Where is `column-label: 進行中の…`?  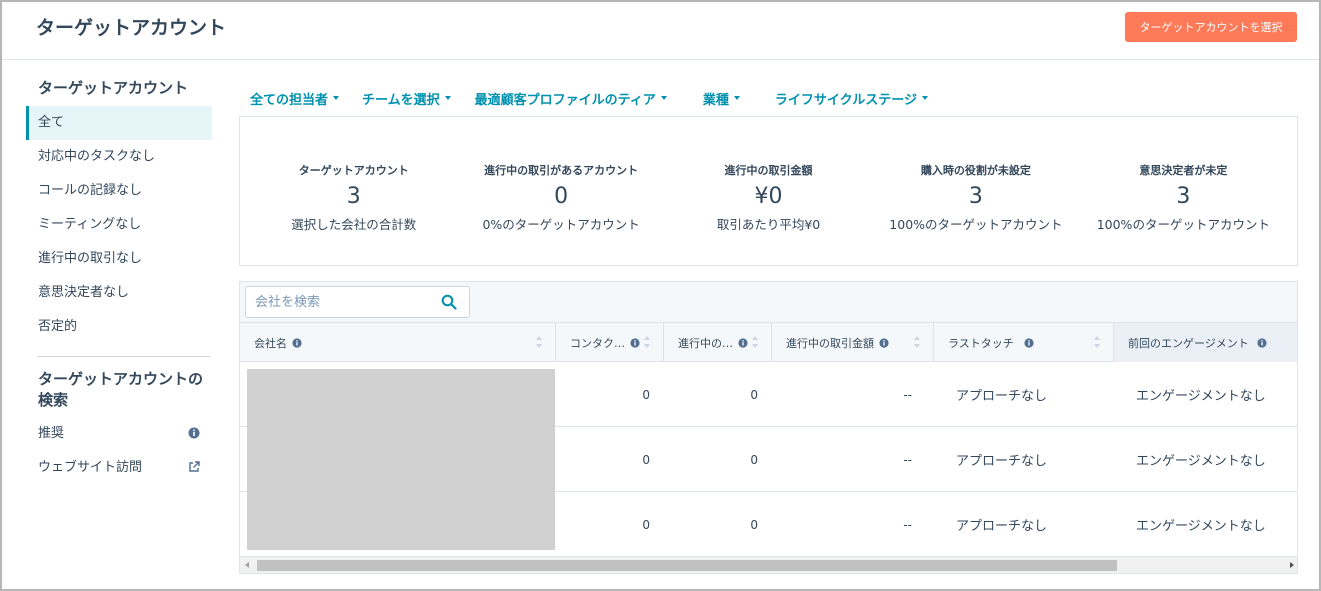
column-label: 進行中の… is located at coordinates (705, 343).